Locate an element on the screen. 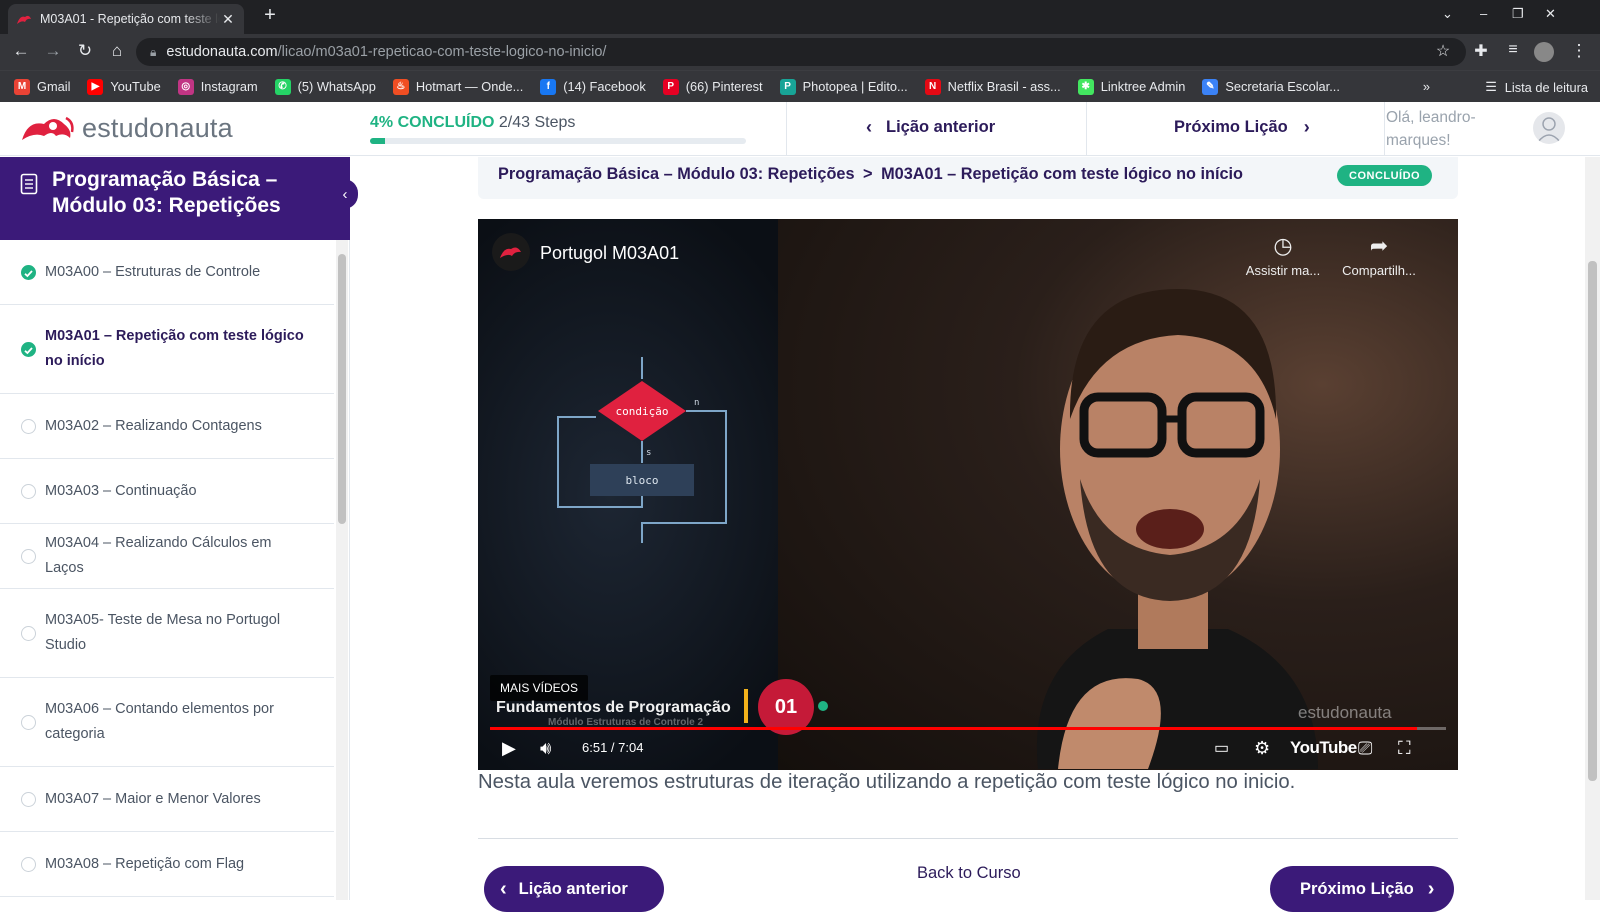  bookmark-item: ◎ Instagram is located at coordinates (217, 86).